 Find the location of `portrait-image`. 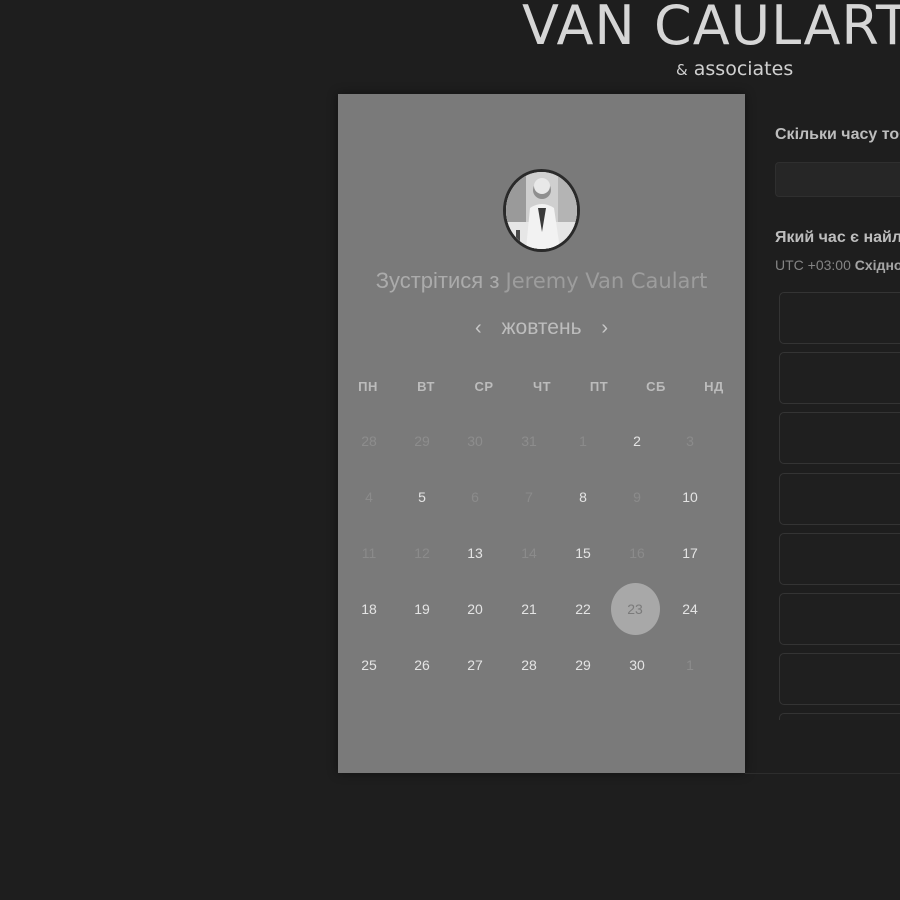

portrait-image is located at coordinates (541, 210).